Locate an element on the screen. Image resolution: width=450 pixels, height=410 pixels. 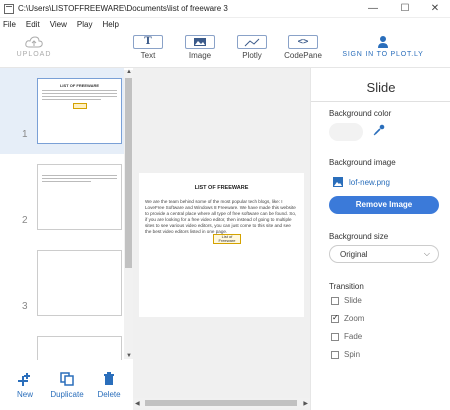
slide-item-1: 1 LIST OF FREEWARE is located at coordinates (62, 111).